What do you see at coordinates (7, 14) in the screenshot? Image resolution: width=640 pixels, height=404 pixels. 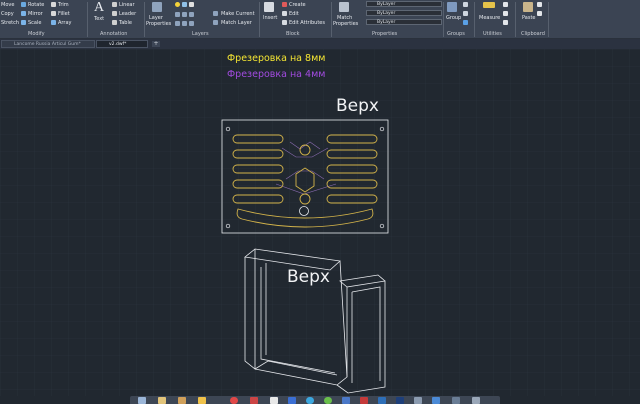 I see `copy-button: Copy` at bounding box center [7, 14].